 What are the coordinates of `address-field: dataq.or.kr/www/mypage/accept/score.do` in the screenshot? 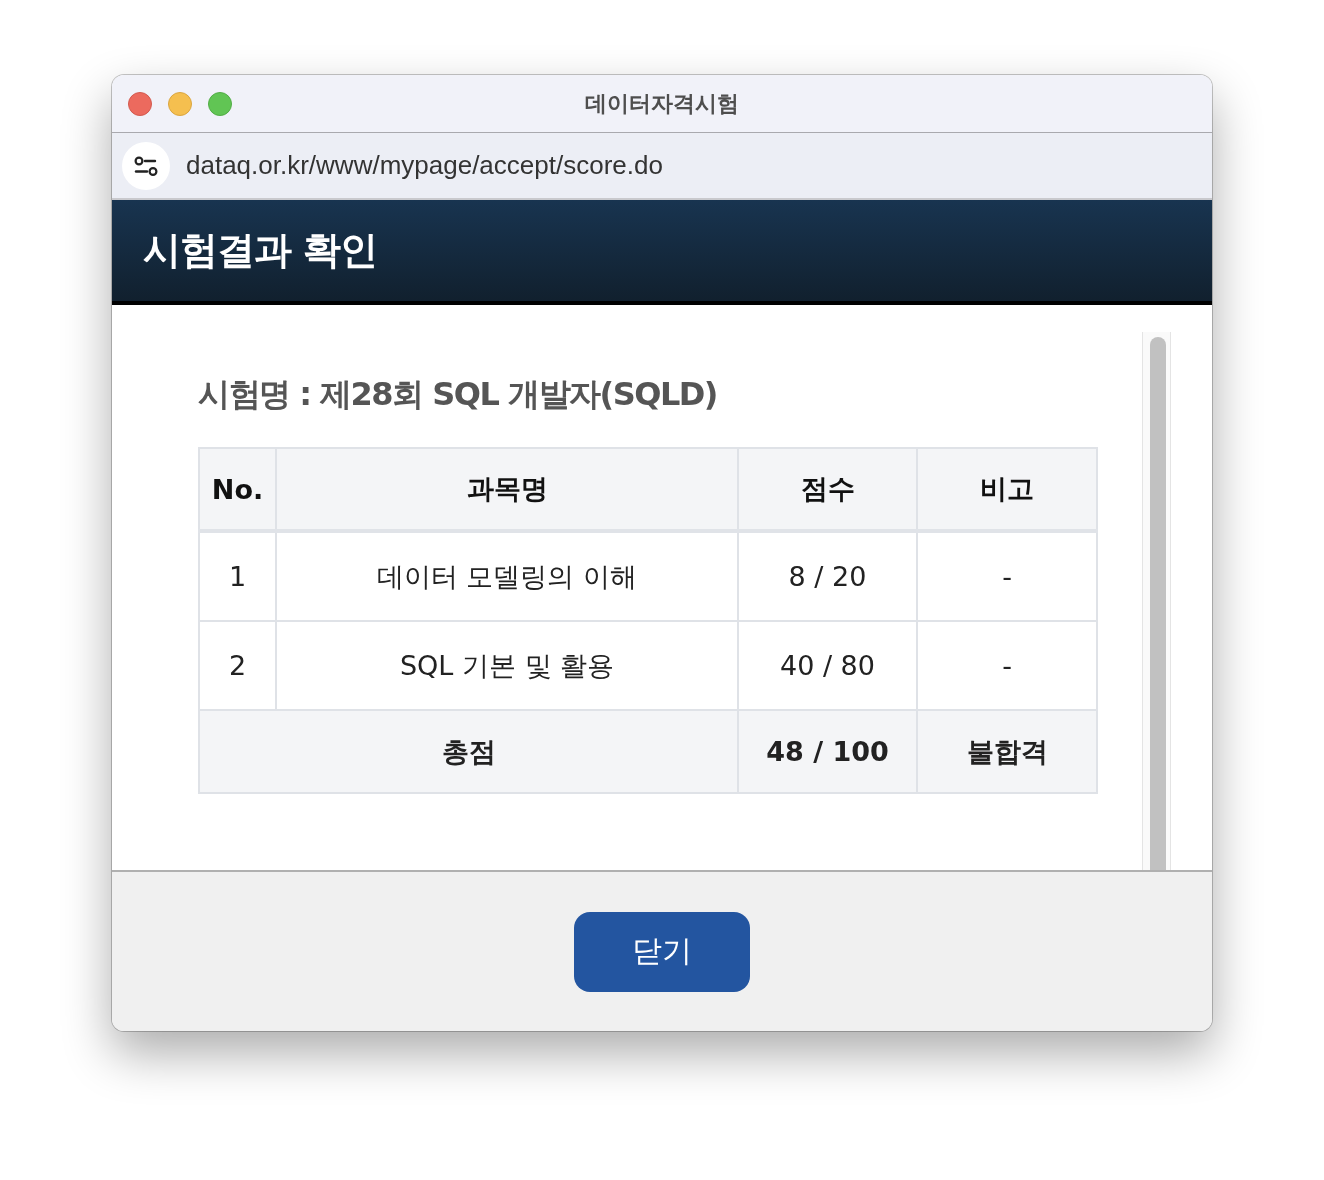 It's located at (662, 166).